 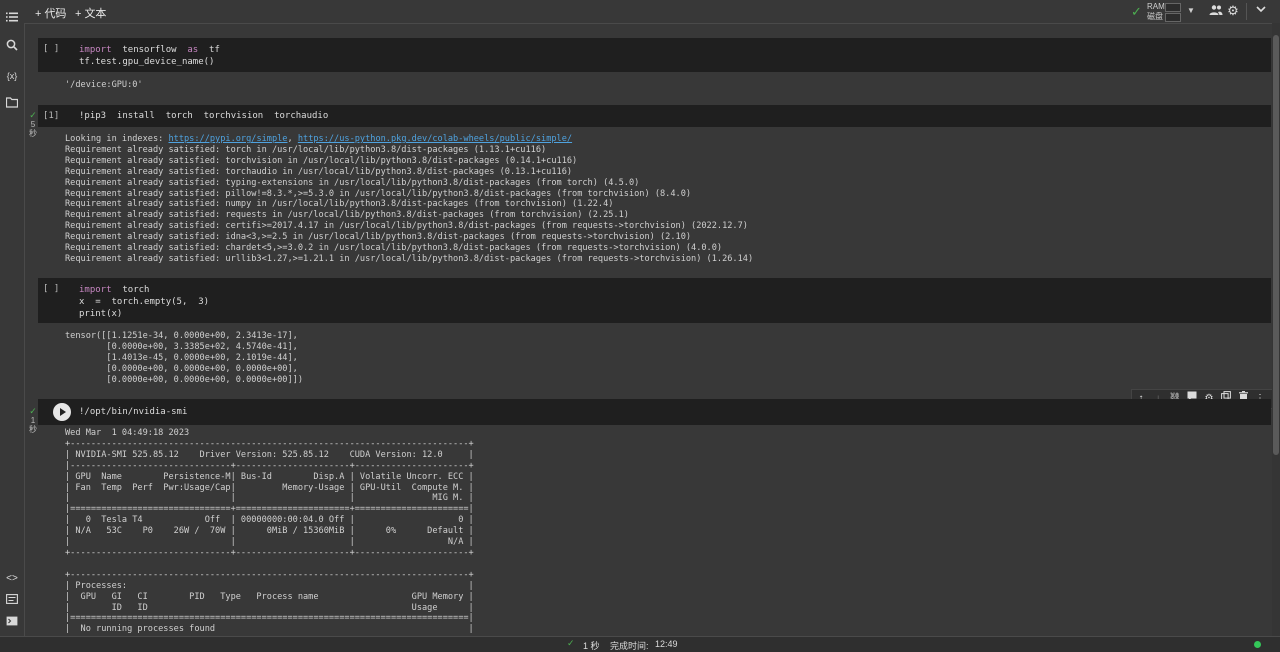 What do you see at coordinates (640, 12) in the screenshot?
I see `top-toolbar: + 代码 + 文本 ✓ RAM 磁盘 ▼ ⚙` at bounding box center [640, 12].